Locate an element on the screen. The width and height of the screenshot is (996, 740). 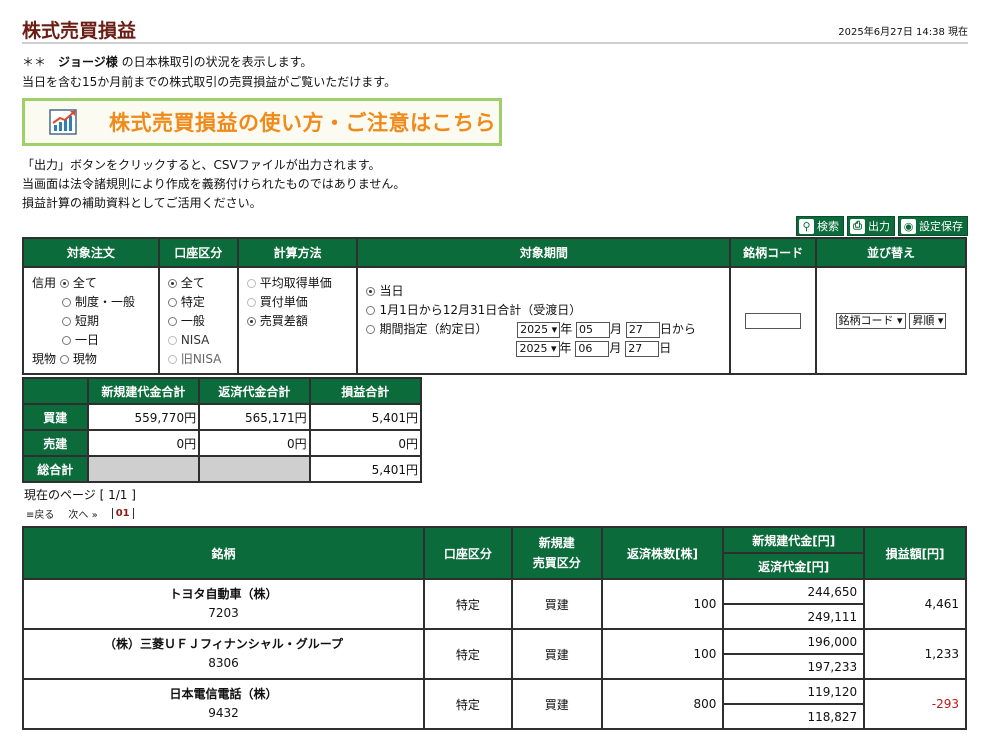
new-amount-cell: 196,000 is located at coordinates (794, 641).